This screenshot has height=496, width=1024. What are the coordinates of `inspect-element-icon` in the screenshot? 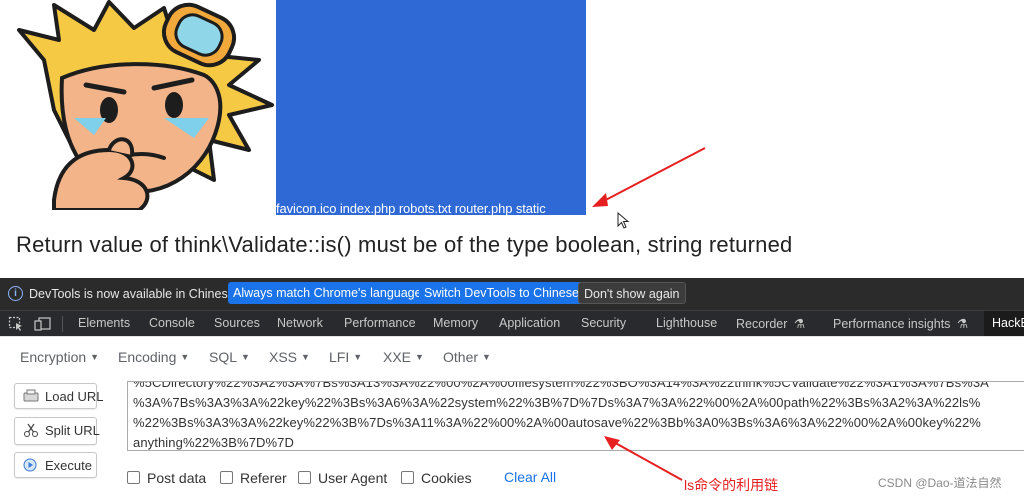 It's located at (16, 324).